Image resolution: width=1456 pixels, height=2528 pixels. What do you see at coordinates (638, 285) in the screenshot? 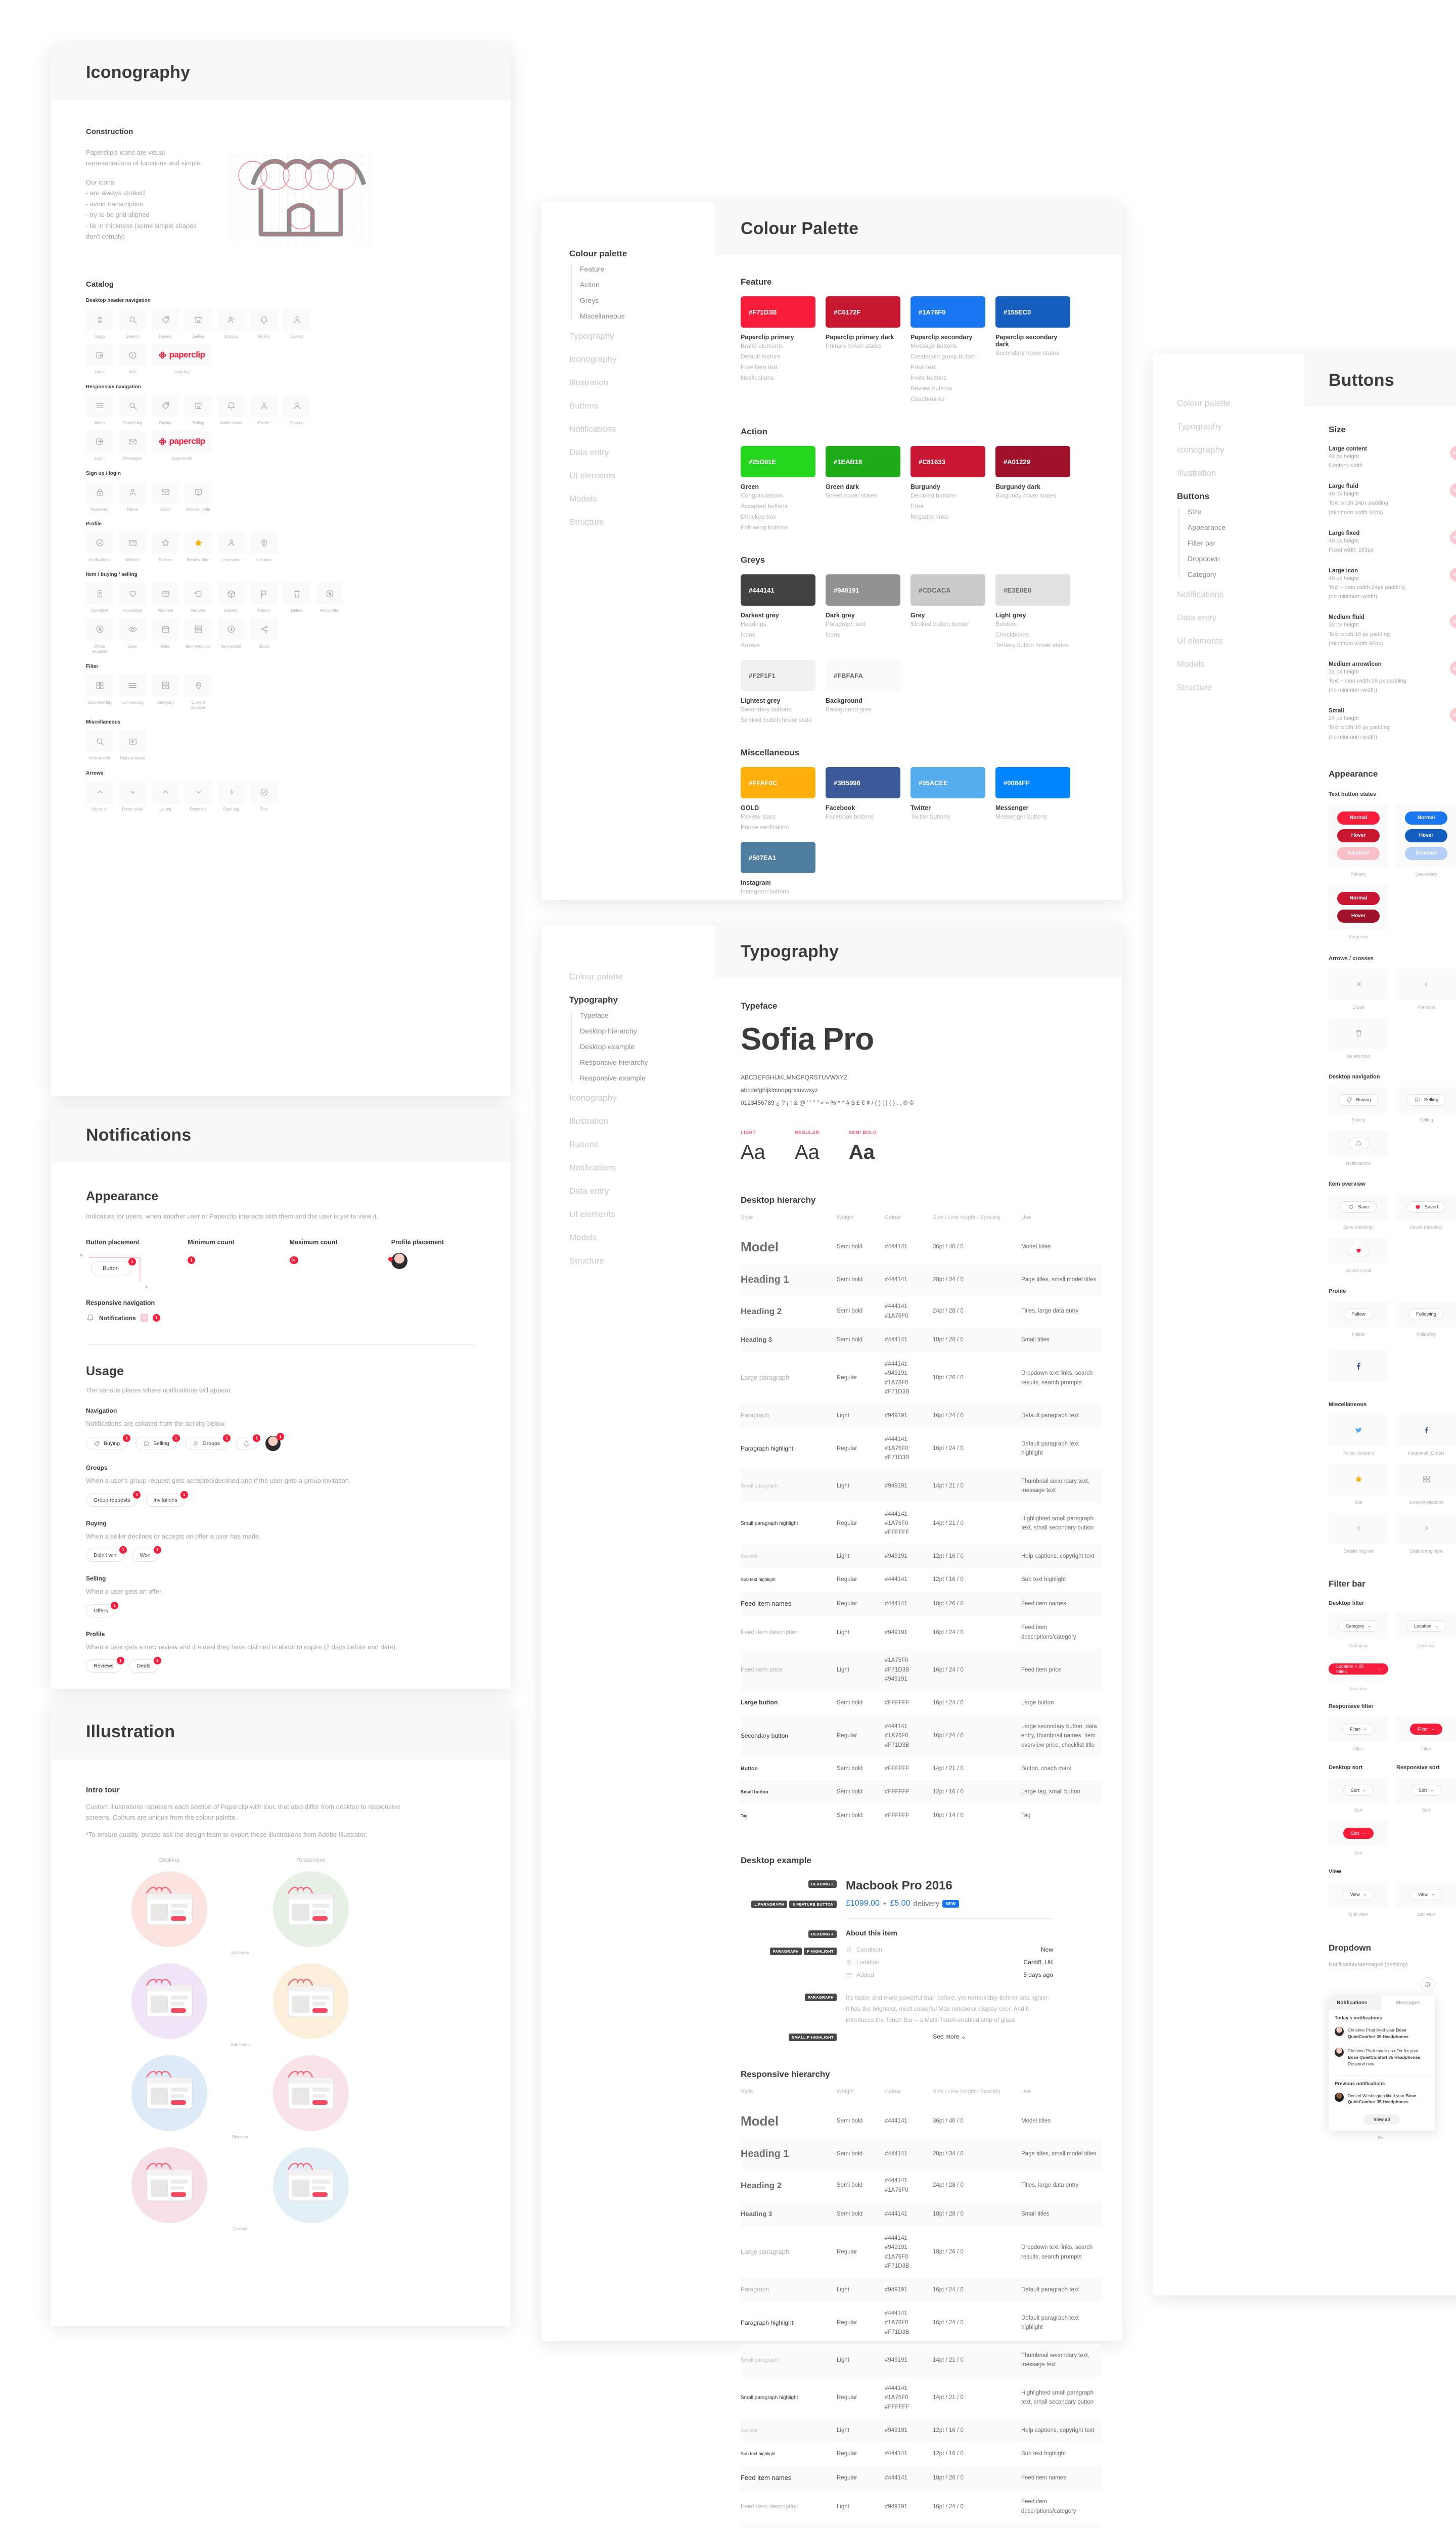
I see `sidebar-subitem-action: Action` at bounding box center [638, 285].